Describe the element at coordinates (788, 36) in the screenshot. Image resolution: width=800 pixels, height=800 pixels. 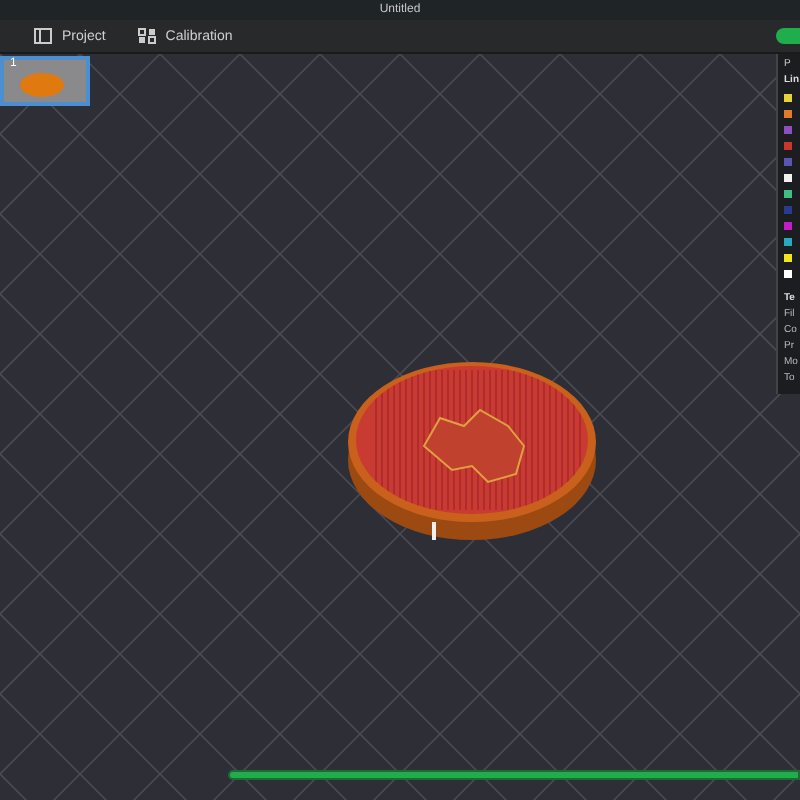
I see `slice-button` at that location.